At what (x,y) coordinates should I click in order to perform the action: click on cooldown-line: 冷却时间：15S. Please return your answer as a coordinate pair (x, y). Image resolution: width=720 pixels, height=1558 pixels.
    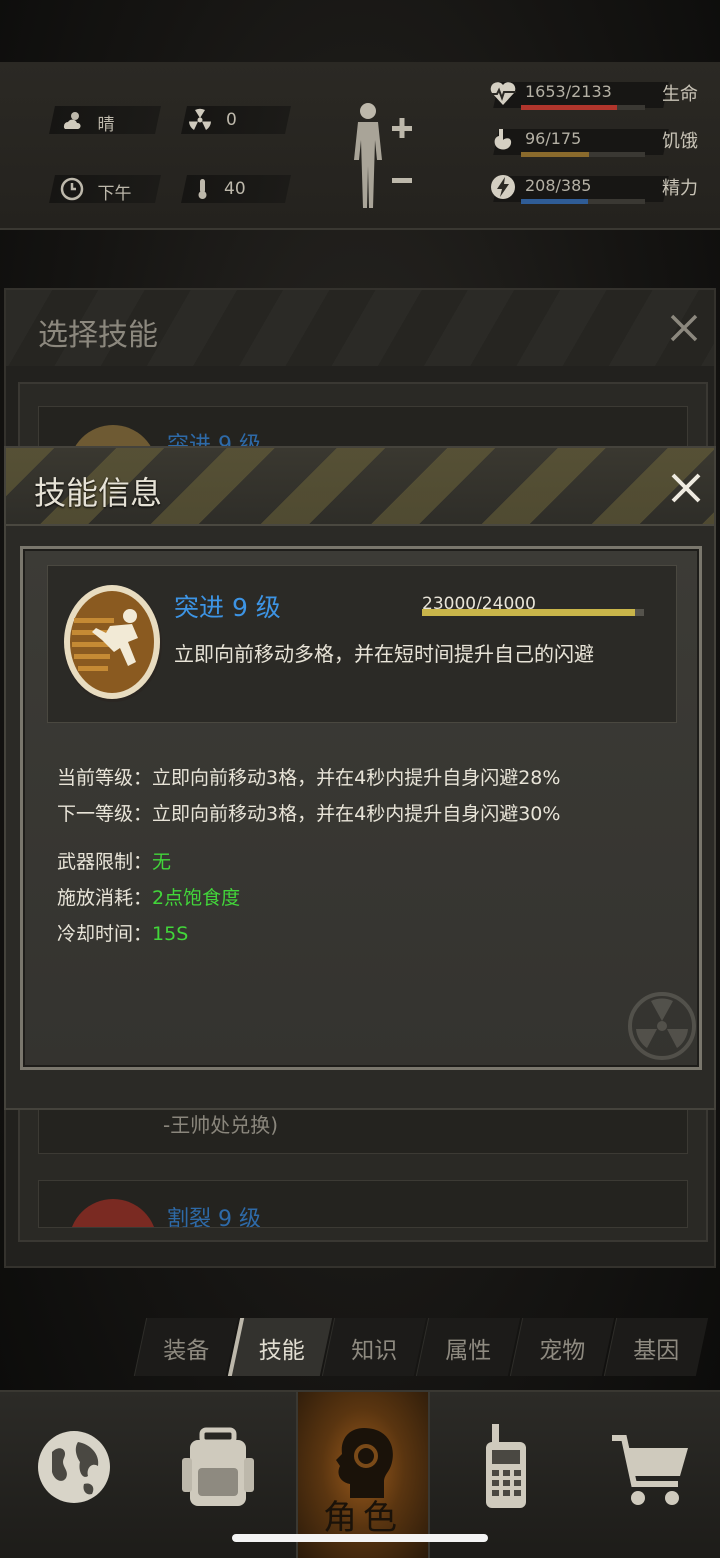
    Looking at the image, I should click on (122, 932).